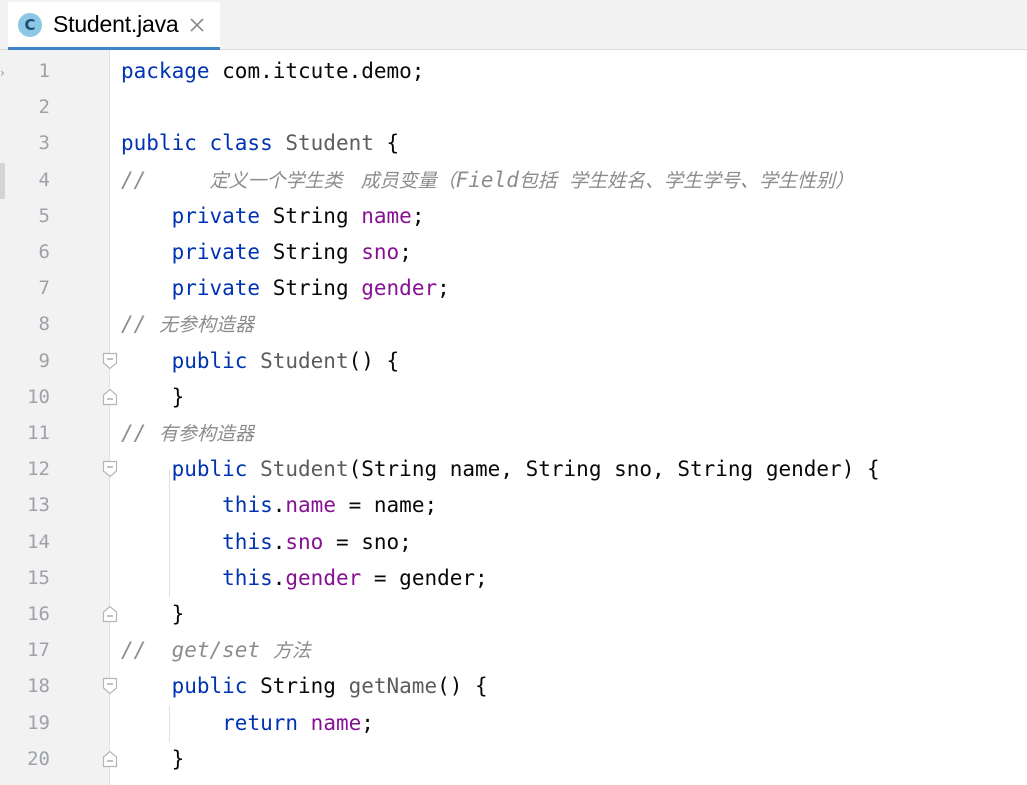  I want to click on code-line: // 定义一个学生类 成员变量（Field包括 学生姓名、学生学号、学生性别）, so click(487, 180).